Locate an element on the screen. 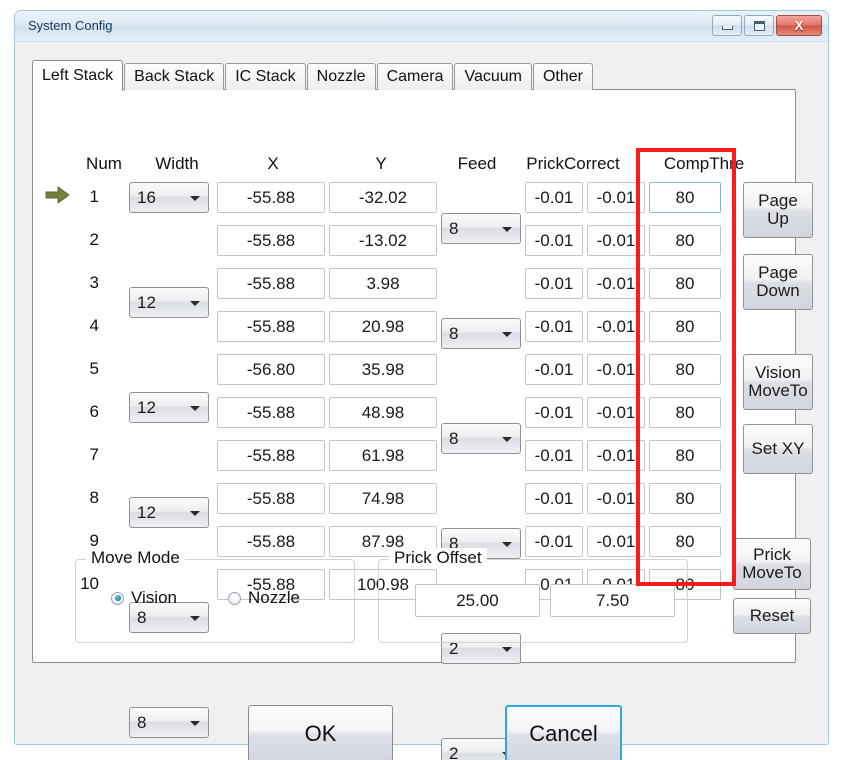  row-number: 5 is located at coordinates (94, 368).